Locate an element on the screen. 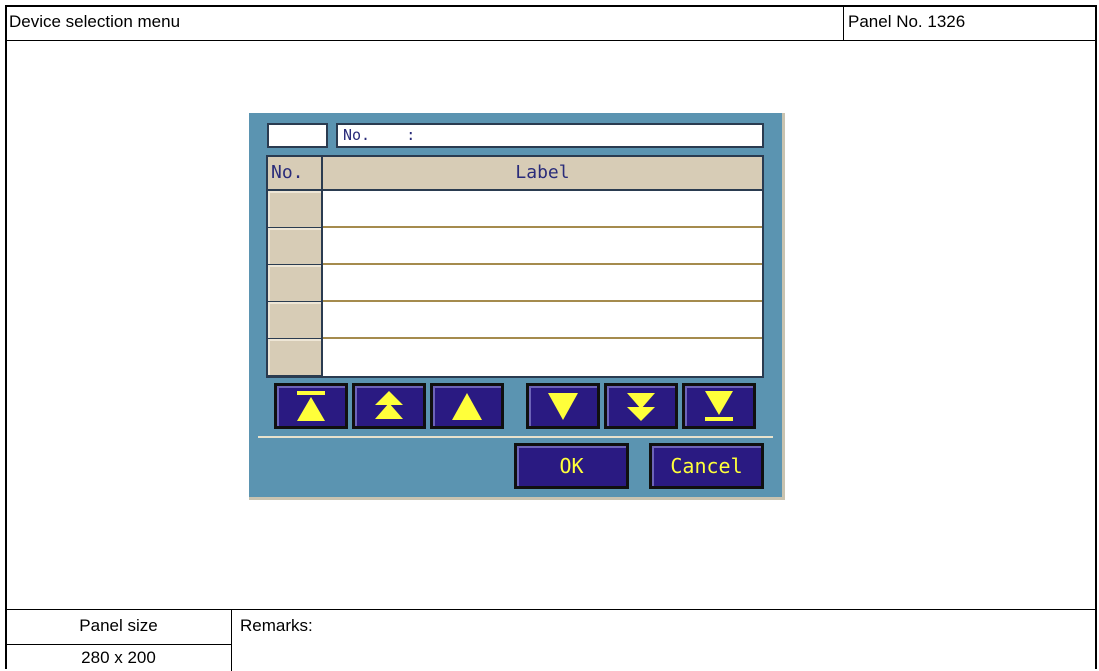  footer-inner-divider is located at coordinates (118, 644).